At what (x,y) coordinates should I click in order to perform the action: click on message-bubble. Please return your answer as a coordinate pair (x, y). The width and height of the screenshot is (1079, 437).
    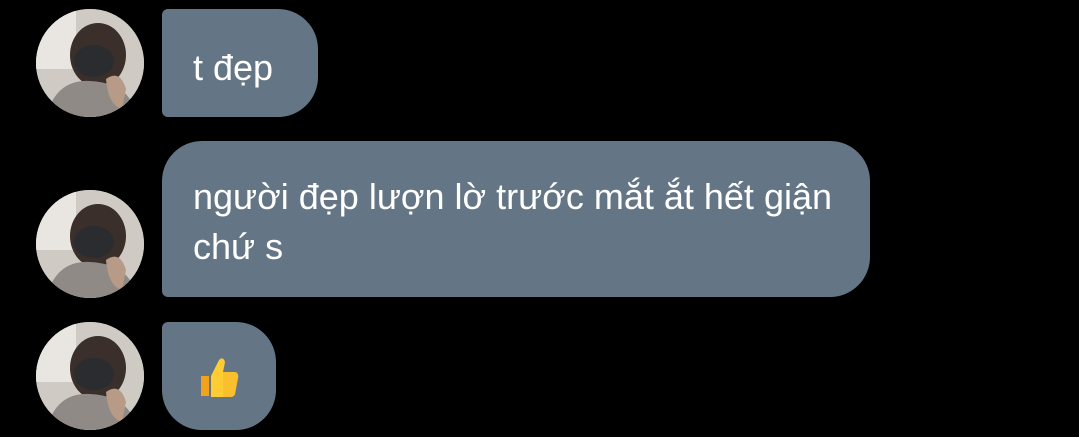
    Looking at the image, I should click on (219, 376).